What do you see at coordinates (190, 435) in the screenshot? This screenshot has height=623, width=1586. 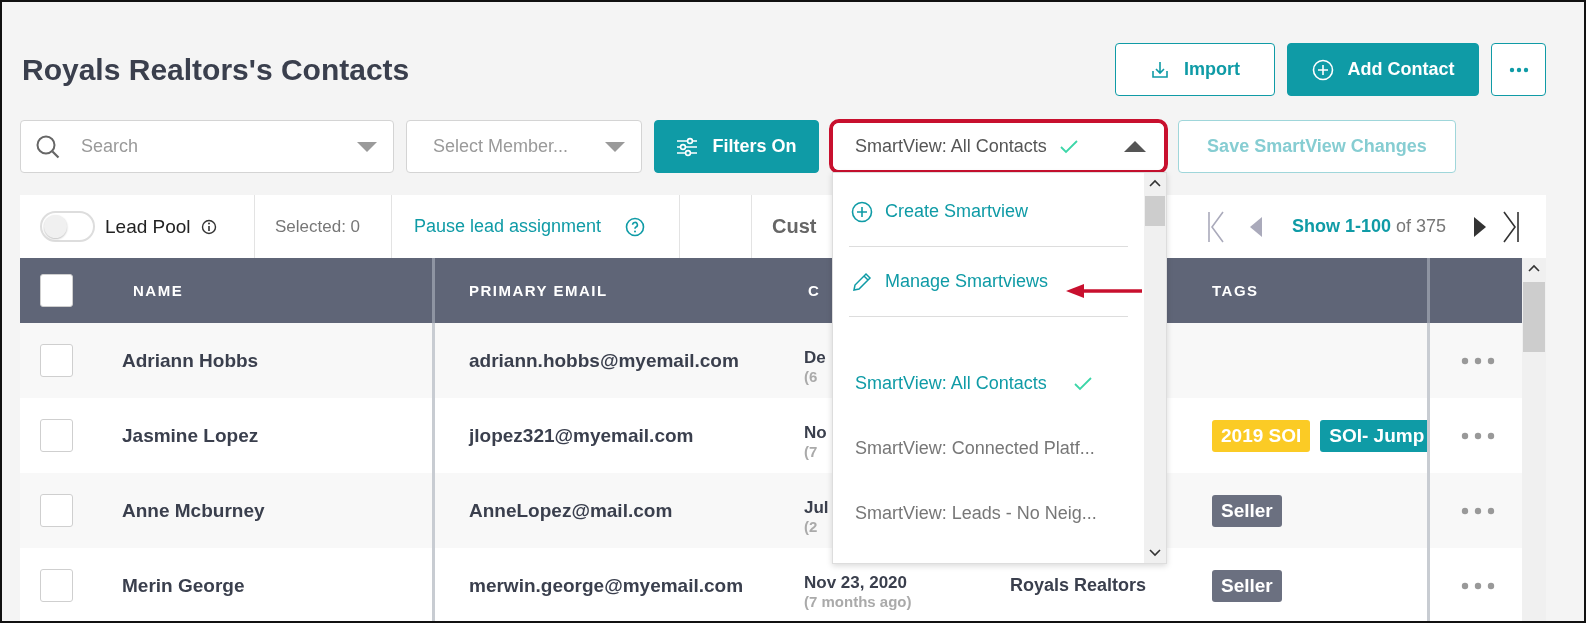 I see `contact-name: Jasmine Lopez` at bounding box center [190, 435].